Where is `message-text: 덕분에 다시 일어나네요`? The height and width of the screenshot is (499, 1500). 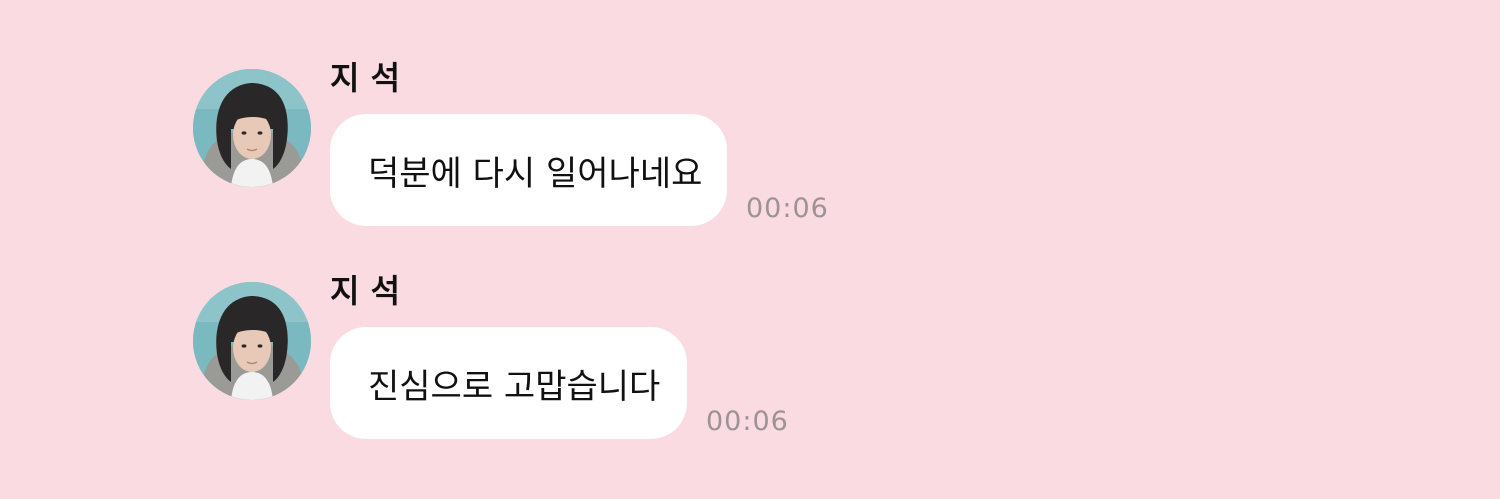
message-text: 덕분에 다시 일어나네요 is located at coordinates (535, 173).